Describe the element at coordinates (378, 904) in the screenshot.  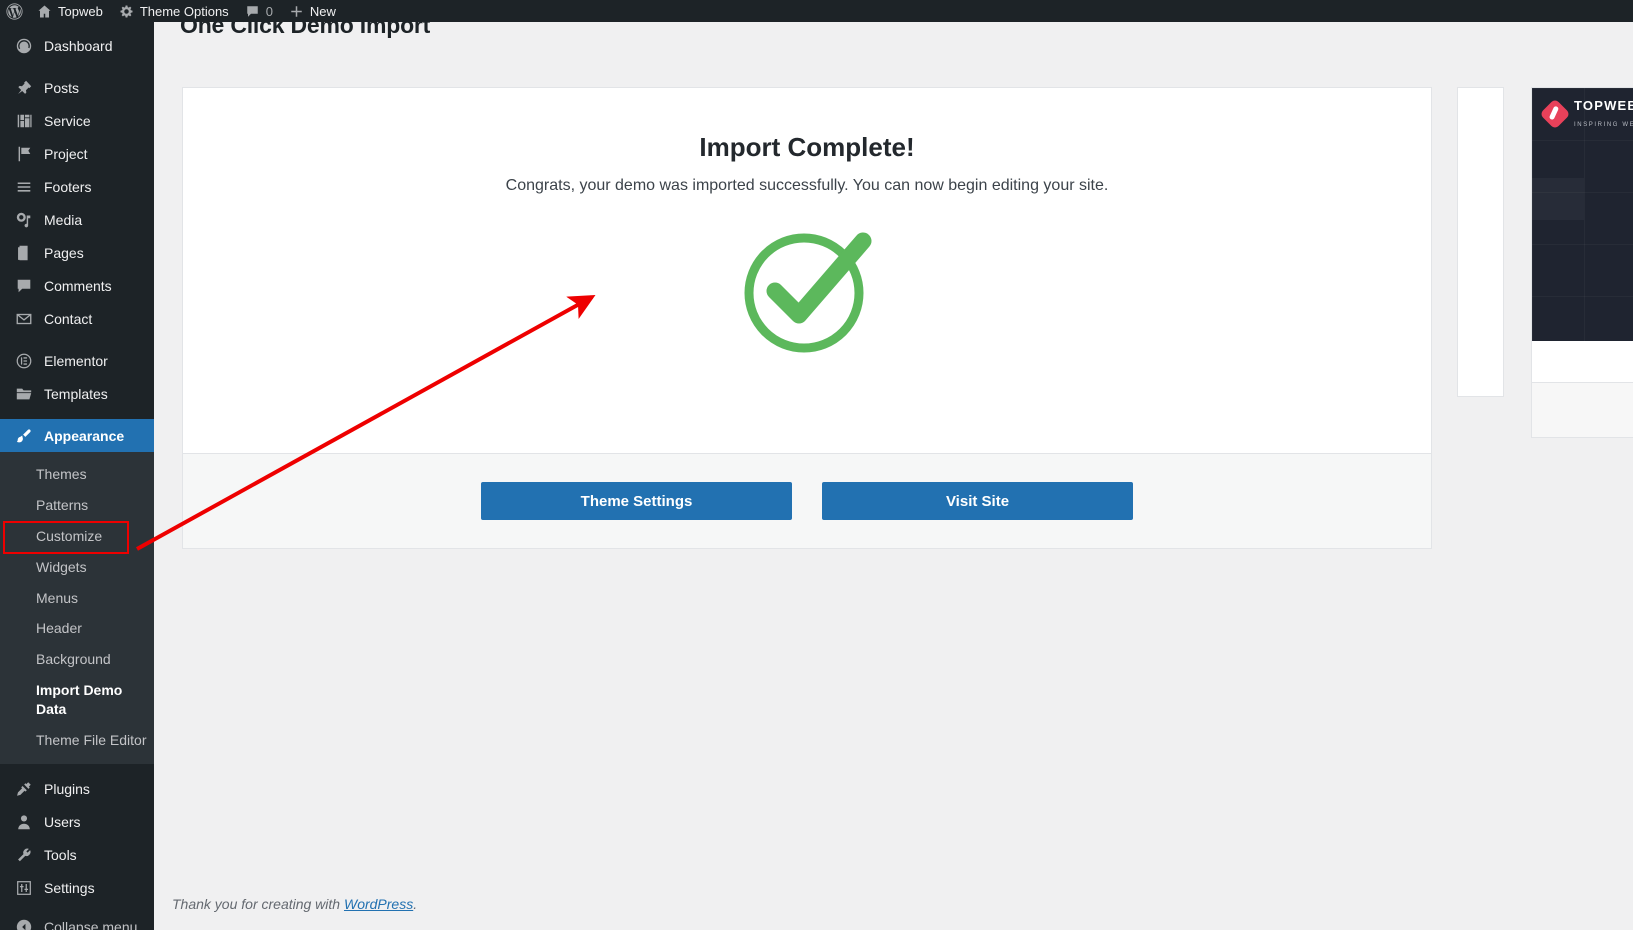
I see `wordpress-link: WordPress` at that location.